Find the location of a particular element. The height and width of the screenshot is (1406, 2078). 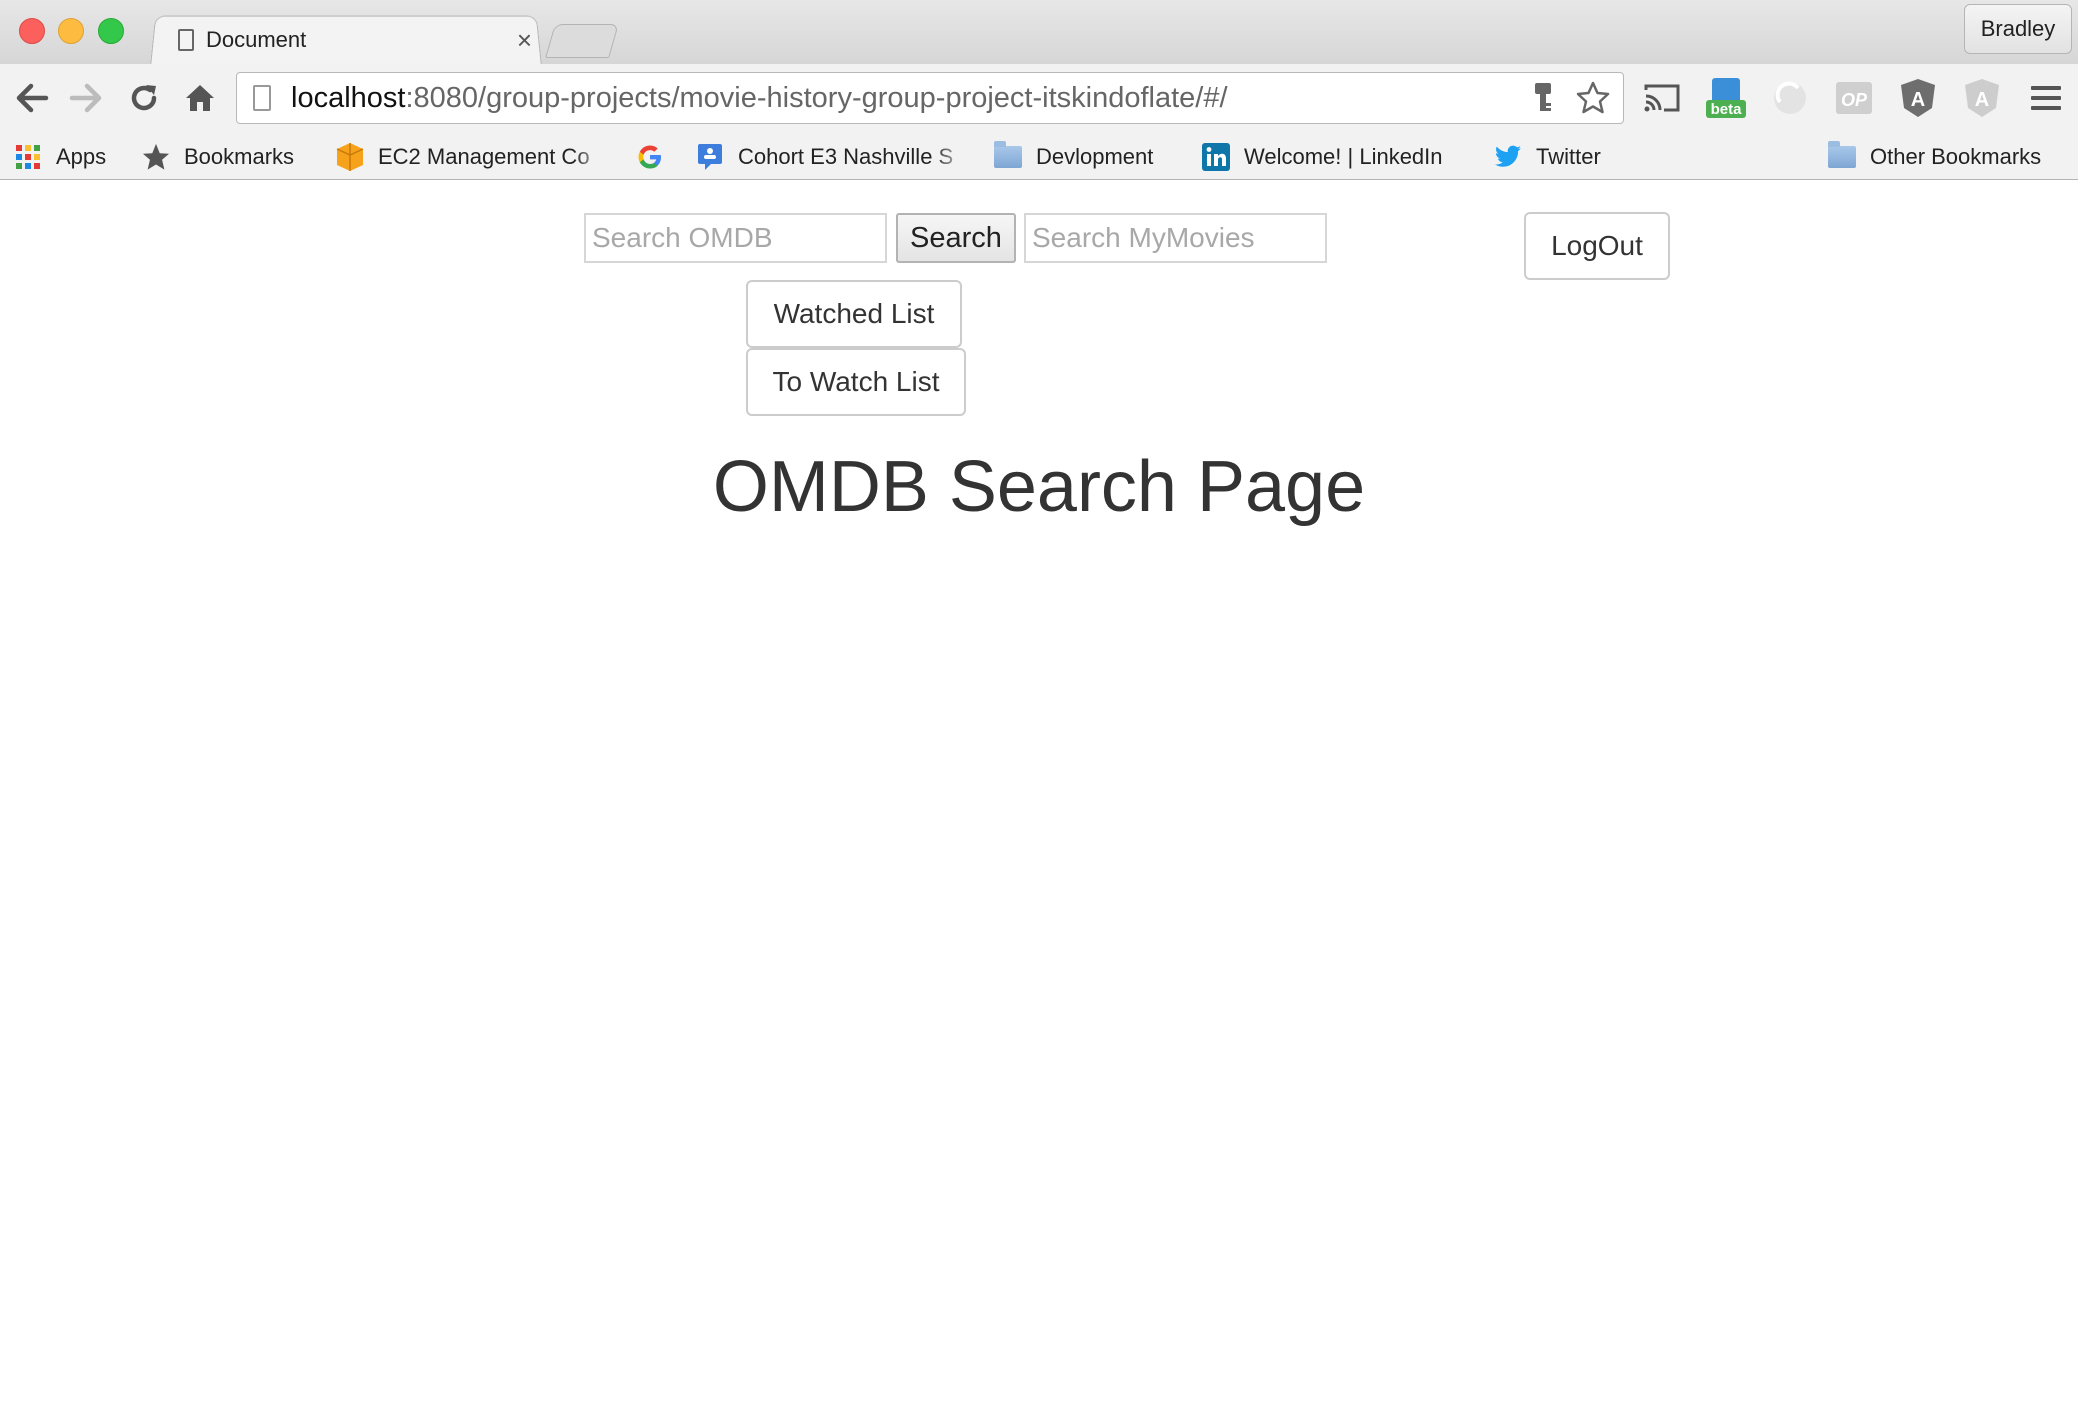

hamburger-glyph is located at coordinates (2046, 98).